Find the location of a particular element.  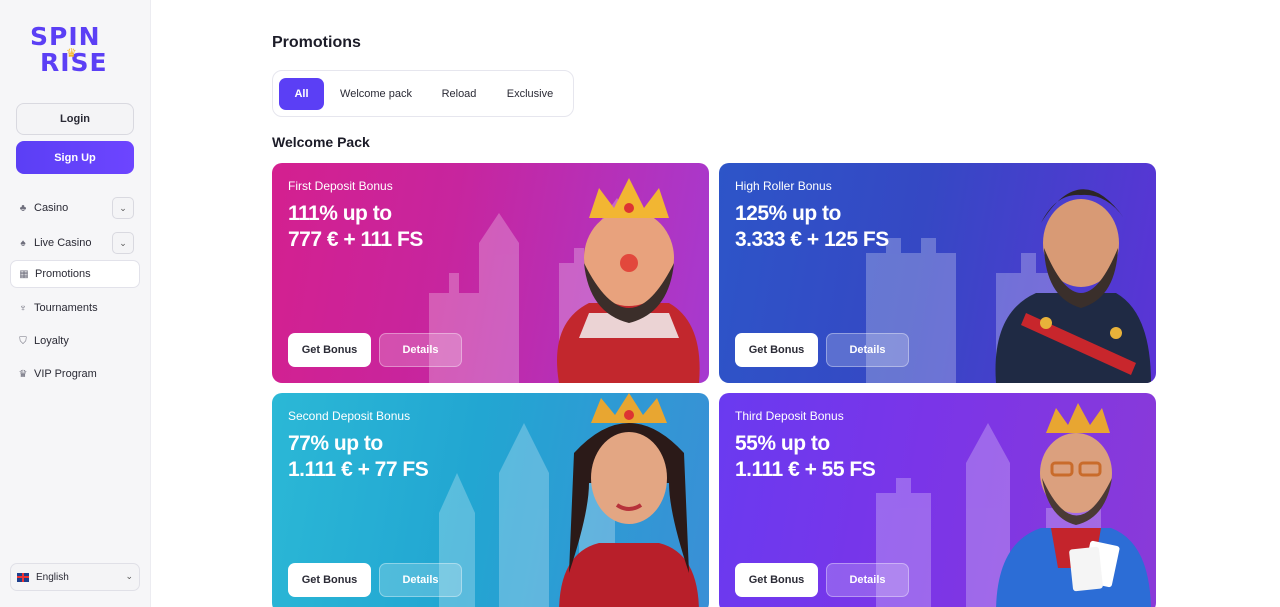

sidebar-item-vip-program: ♛ VIP Program is located at coordinates (75, 374).